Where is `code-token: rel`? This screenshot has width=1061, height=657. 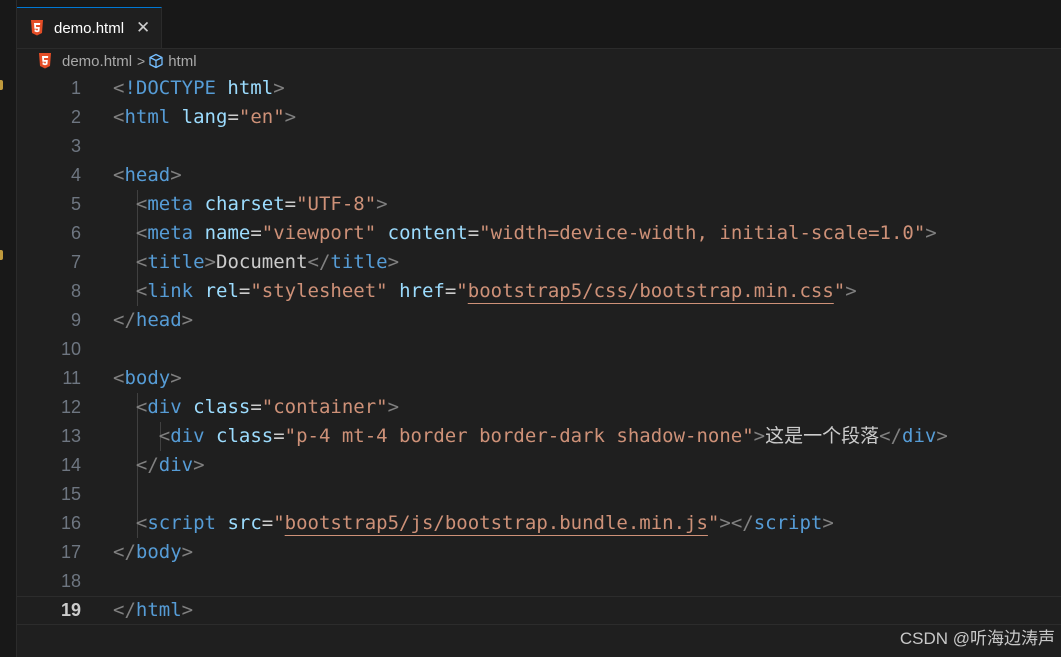
code-token: rel is located at coordinates (221, 291).